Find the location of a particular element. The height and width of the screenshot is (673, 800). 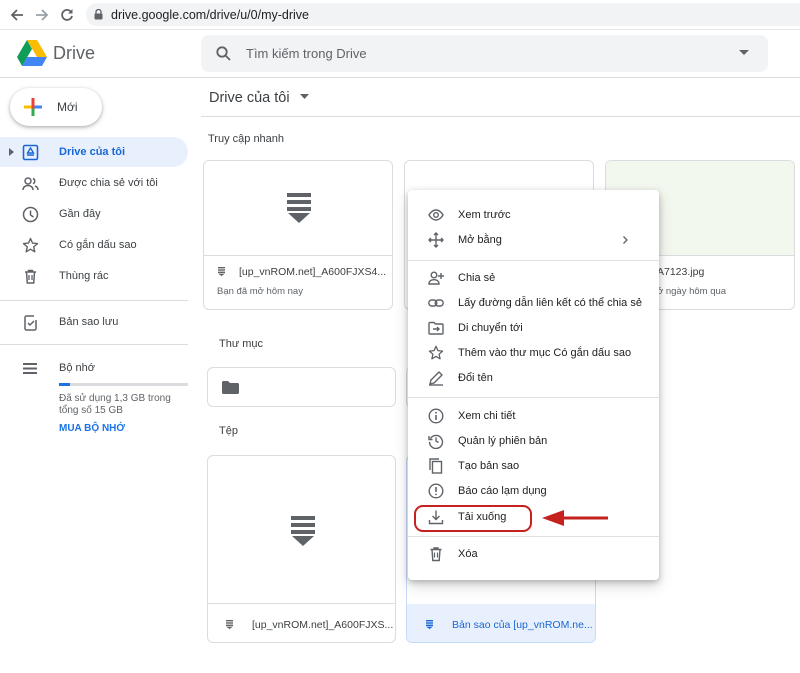

sidebar-item-starred: Có gắn dấu sao is located at coordinates (94, 245).